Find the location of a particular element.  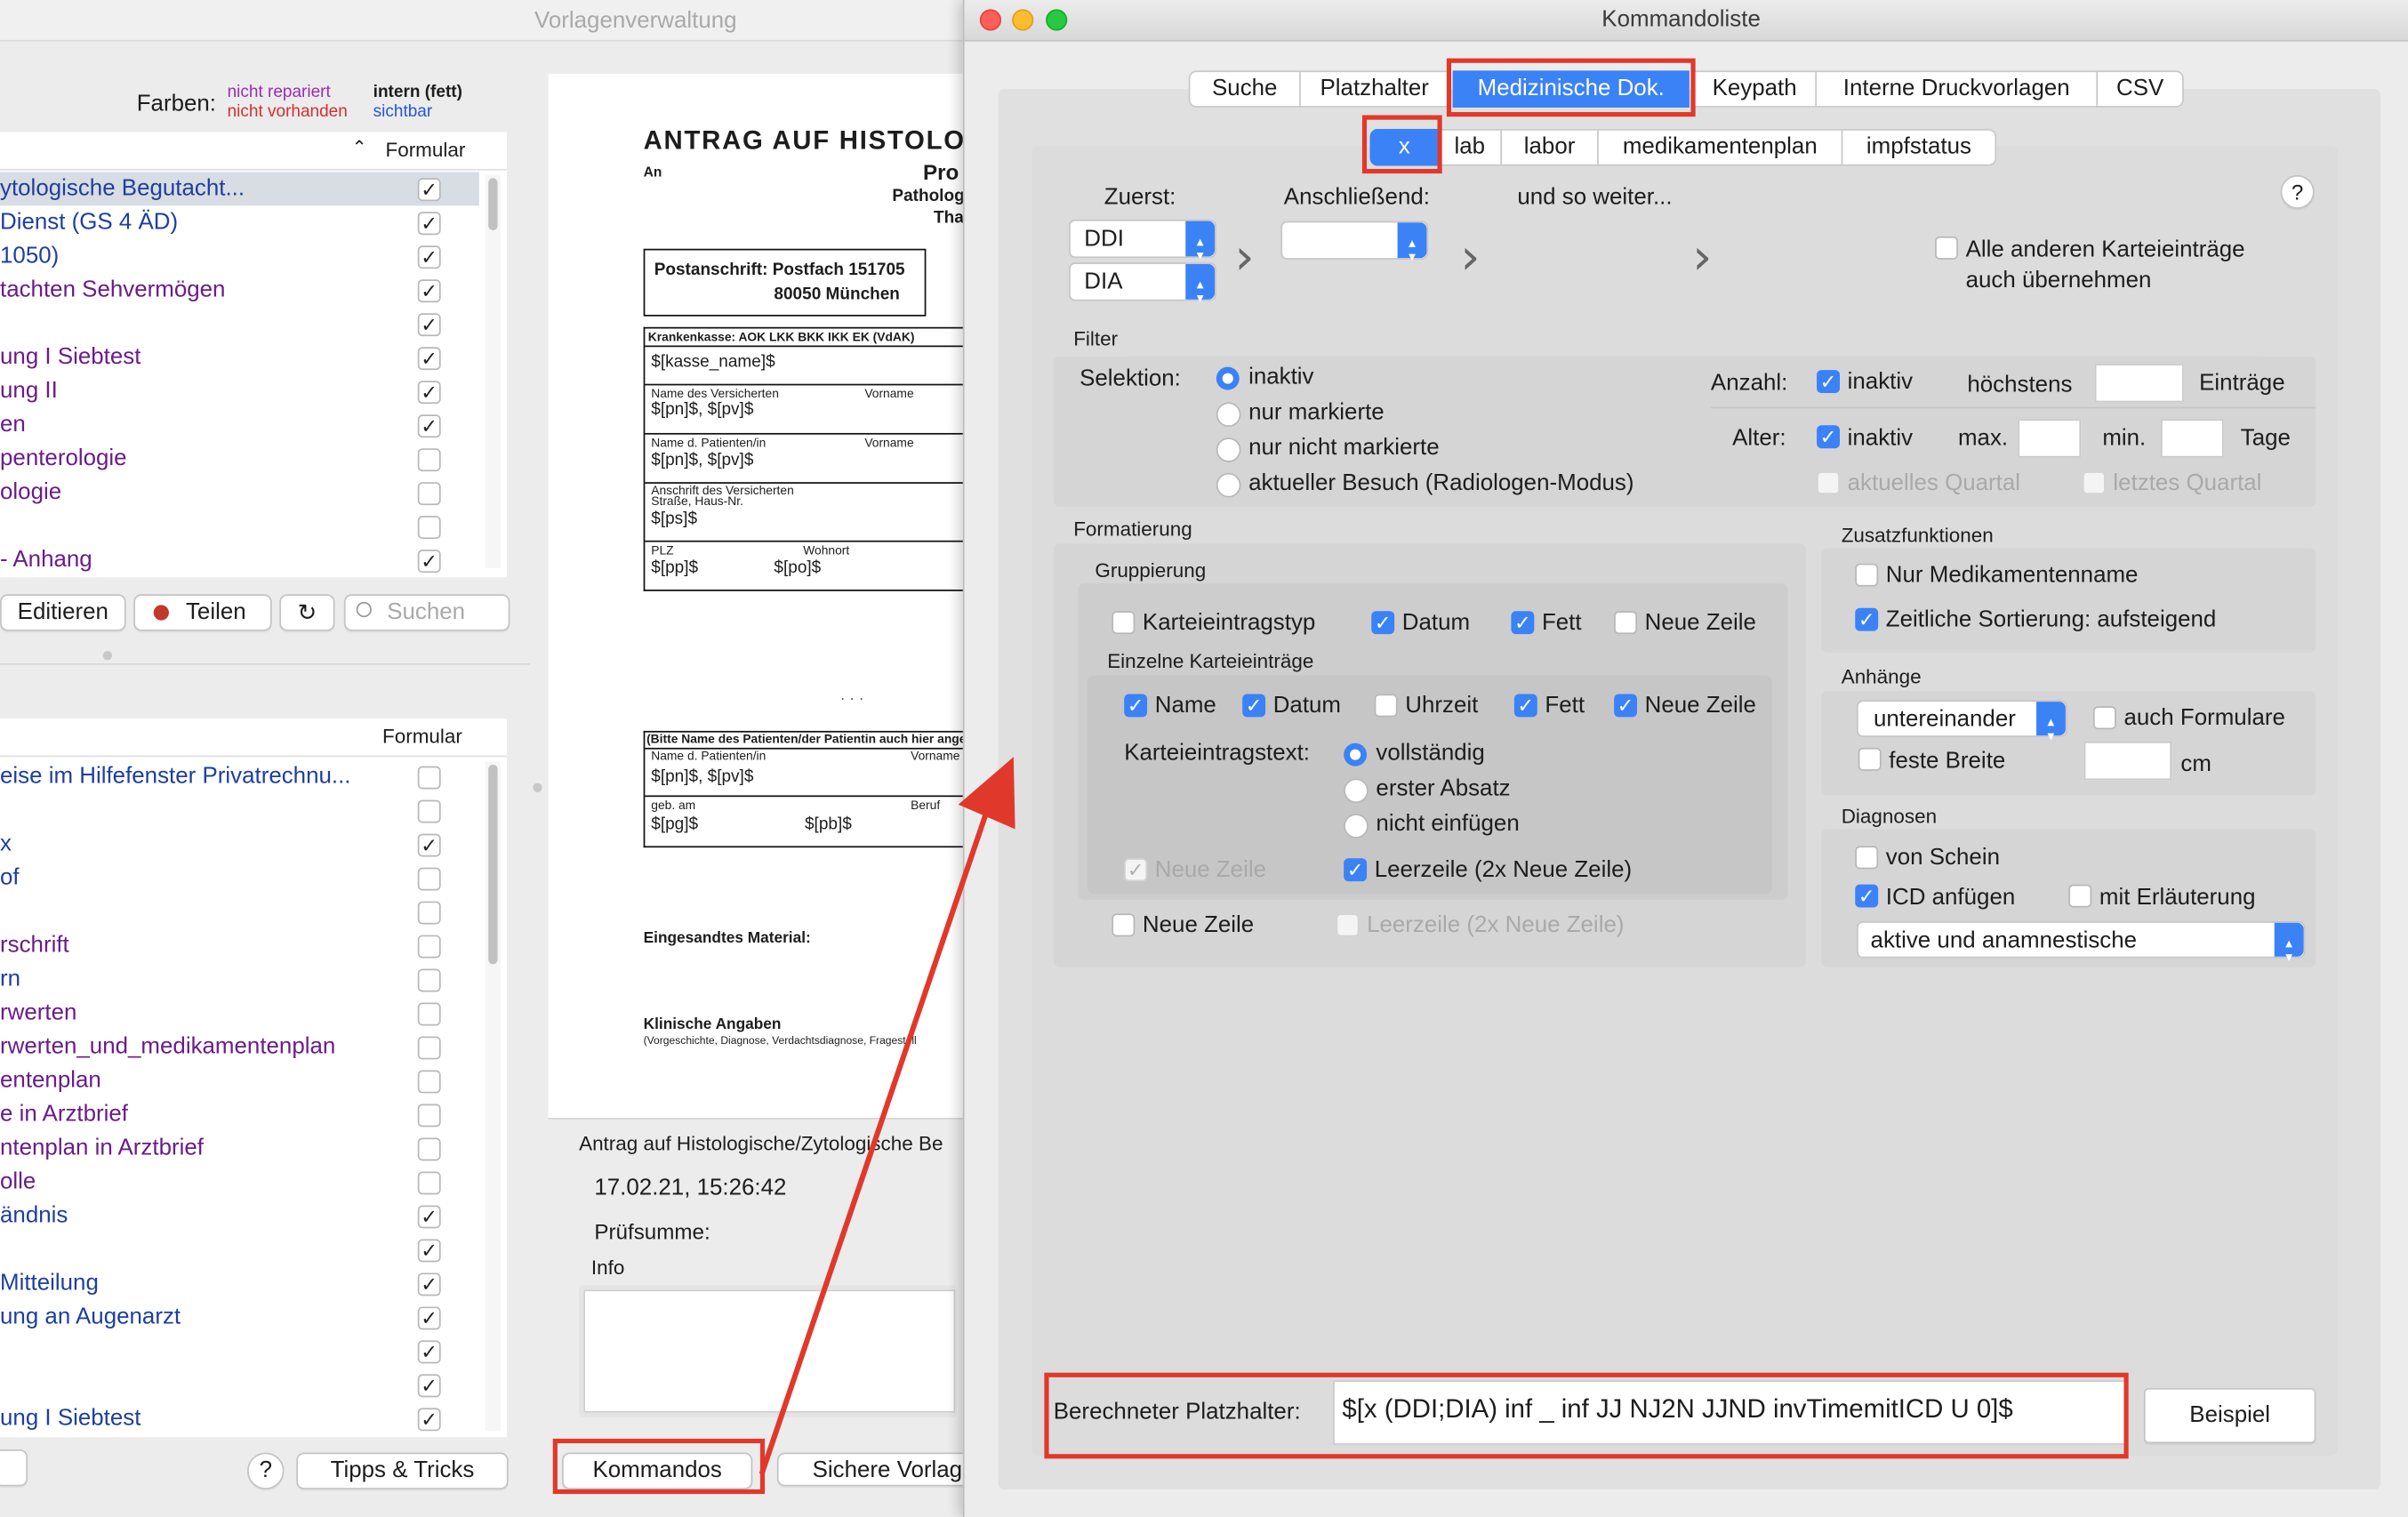

annotation-arrow is located at coordinates (887, 1116).